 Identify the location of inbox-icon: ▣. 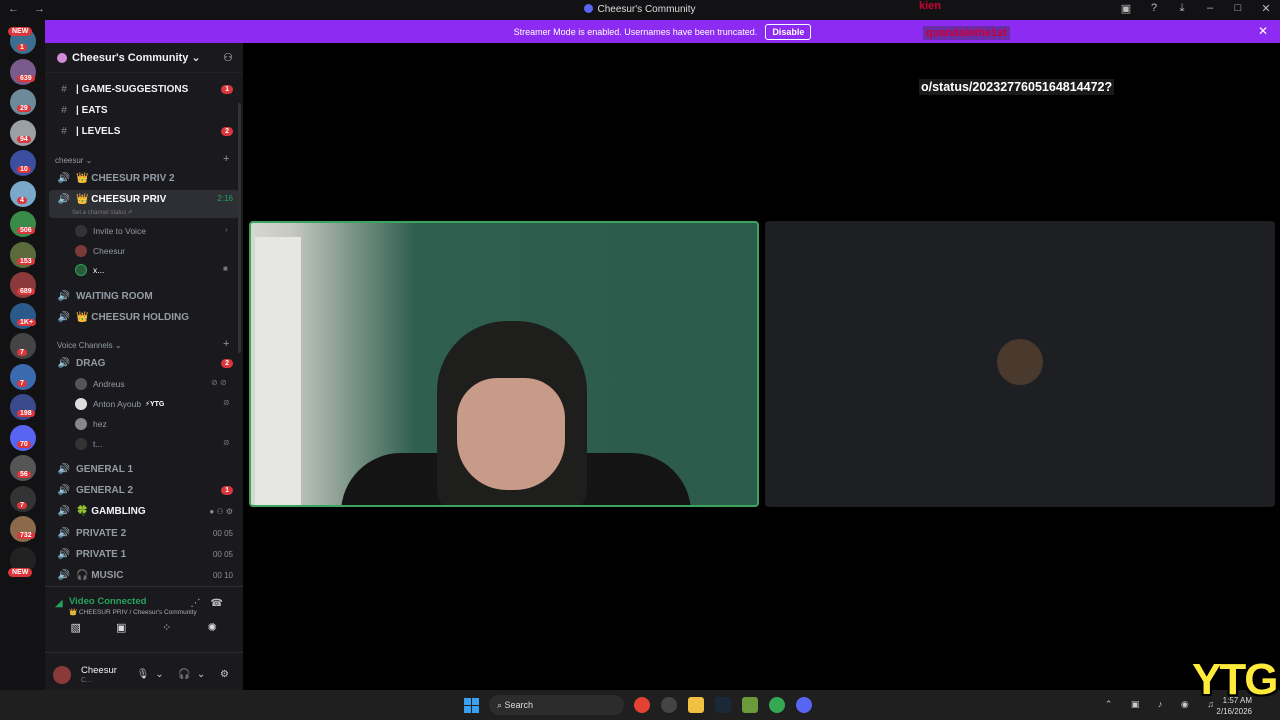
(1126, 8).